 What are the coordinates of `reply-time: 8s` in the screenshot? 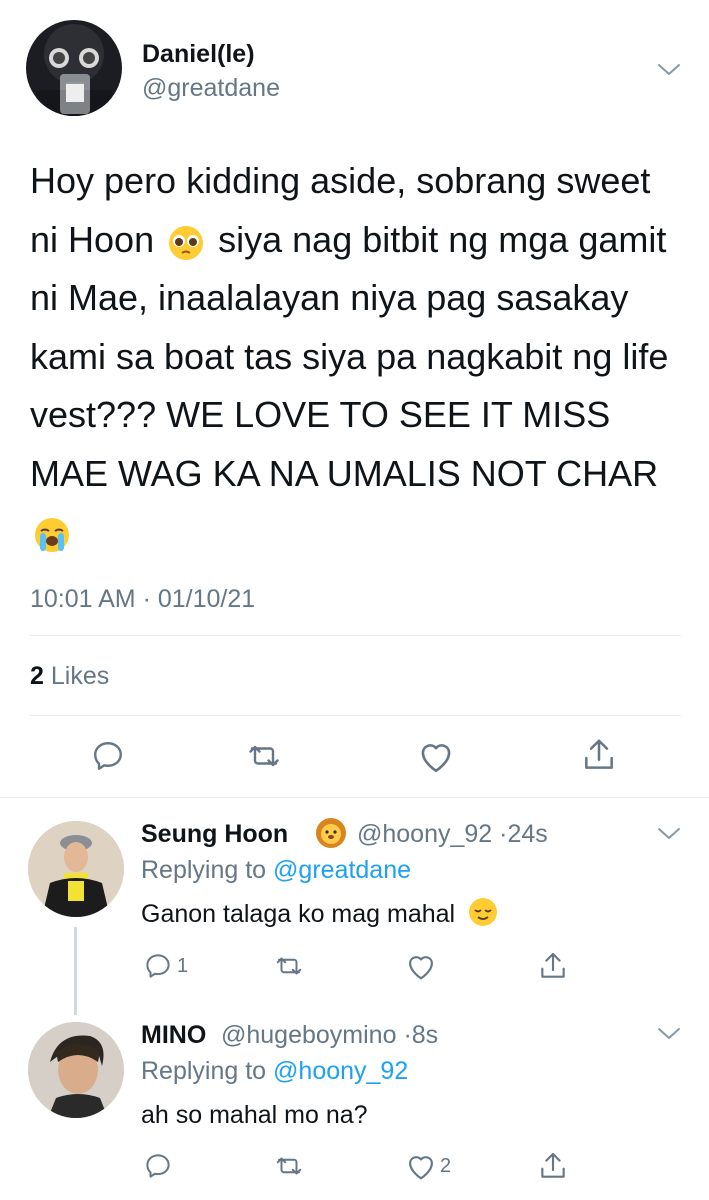 It's located at (425, 1035).